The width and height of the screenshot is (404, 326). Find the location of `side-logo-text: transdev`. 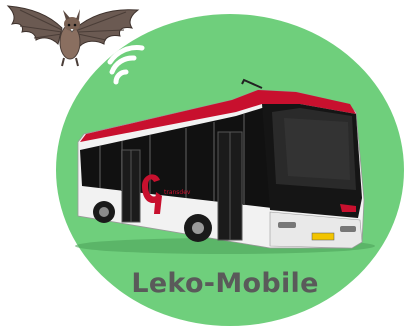

side-logo-text: transdev is located at coordinates (177, 192).